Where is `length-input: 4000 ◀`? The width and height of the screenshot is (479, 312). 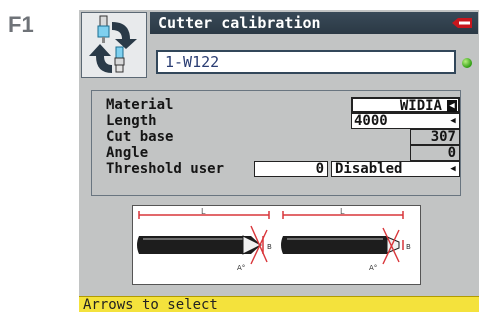 length-input: 4000 ◀ is located at coordinates (405, 121).